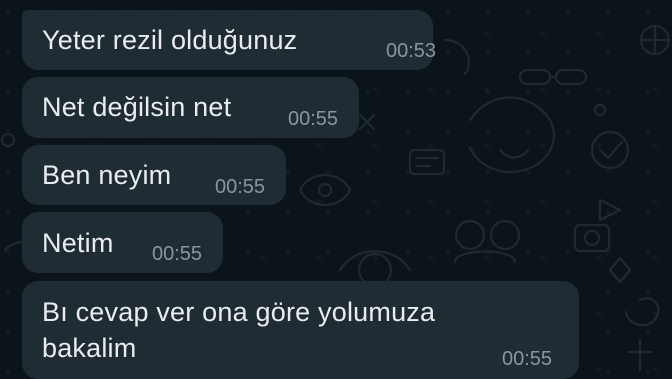  Describe the element at coordinates (137, 107) in the screenshot. I see `message-text: Net değilsin net` at that location.